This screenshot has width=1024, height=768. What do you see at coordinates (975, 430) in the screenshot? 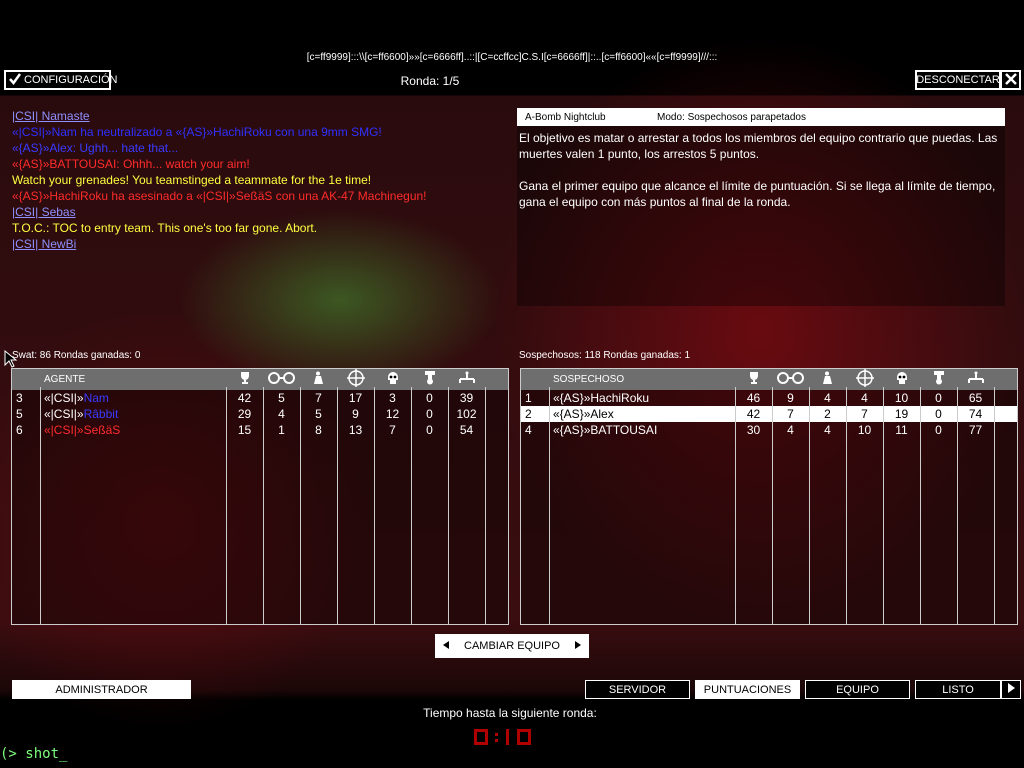
I see `stat-cell: 77` at bounding box center [975, 430].